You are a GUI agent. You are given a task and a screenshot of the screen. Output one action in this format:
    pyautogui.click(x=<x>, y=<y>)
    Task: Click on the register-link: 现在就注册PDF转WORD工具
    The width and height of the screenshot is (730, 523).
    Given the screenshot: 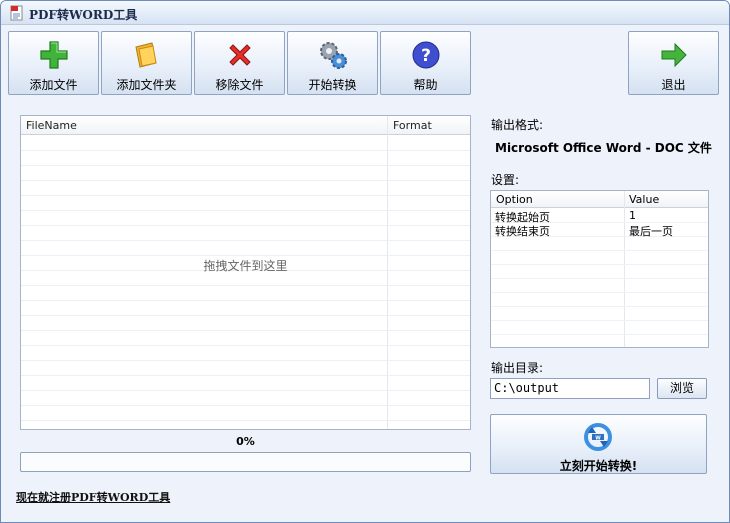 What is the action you would take?
    pyautogui.click(x=93, y=497)
    